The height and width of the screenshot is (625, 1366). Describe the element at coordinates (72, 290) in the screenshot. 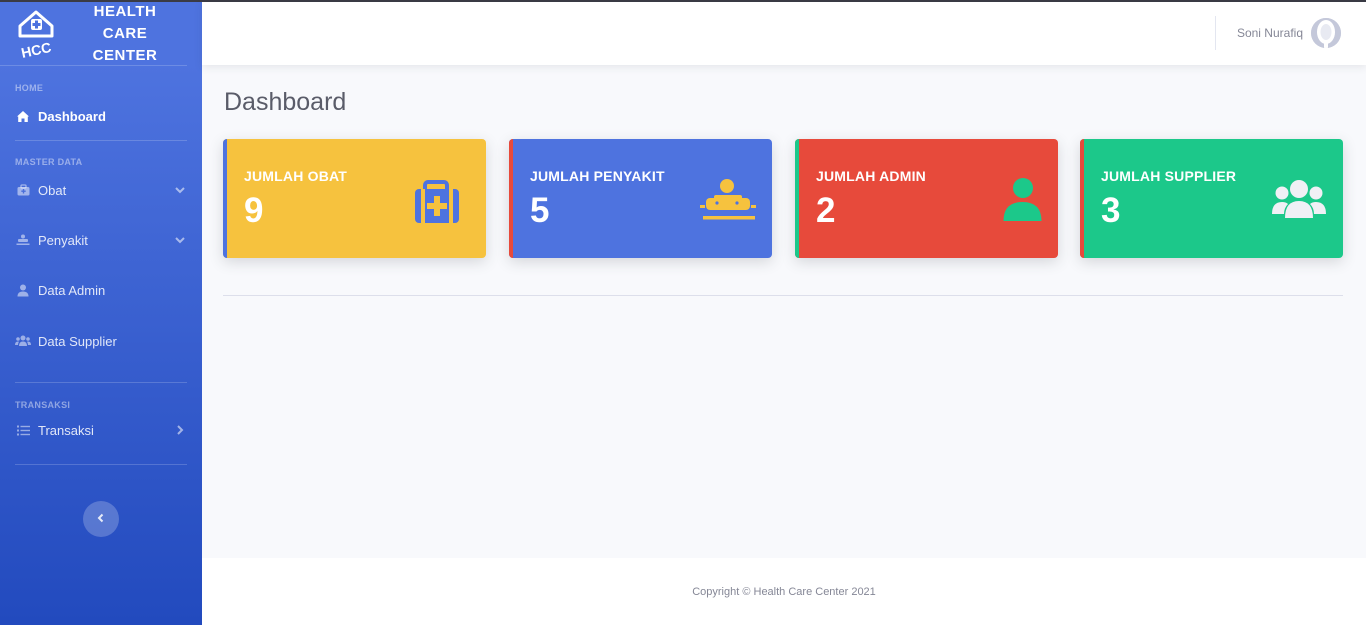

I see `sidebar-item-label: Data Admin` at that location.